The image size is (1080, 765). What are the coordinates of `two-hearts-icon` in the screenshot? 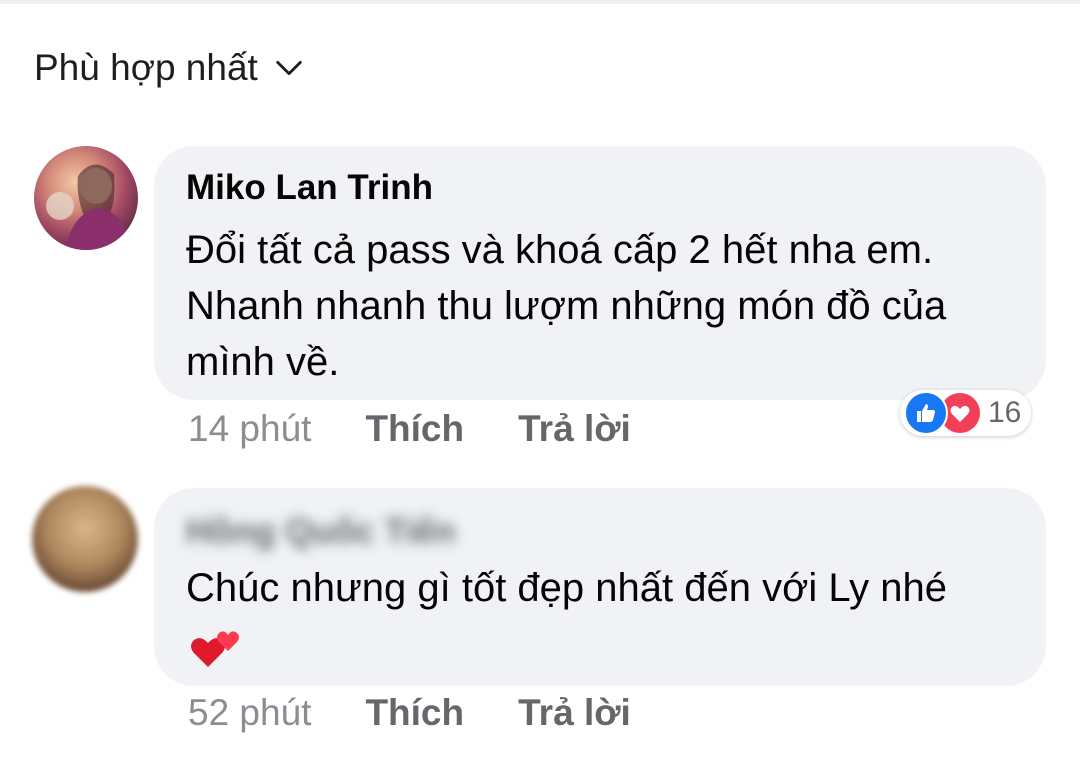 It's located at (215, 649).